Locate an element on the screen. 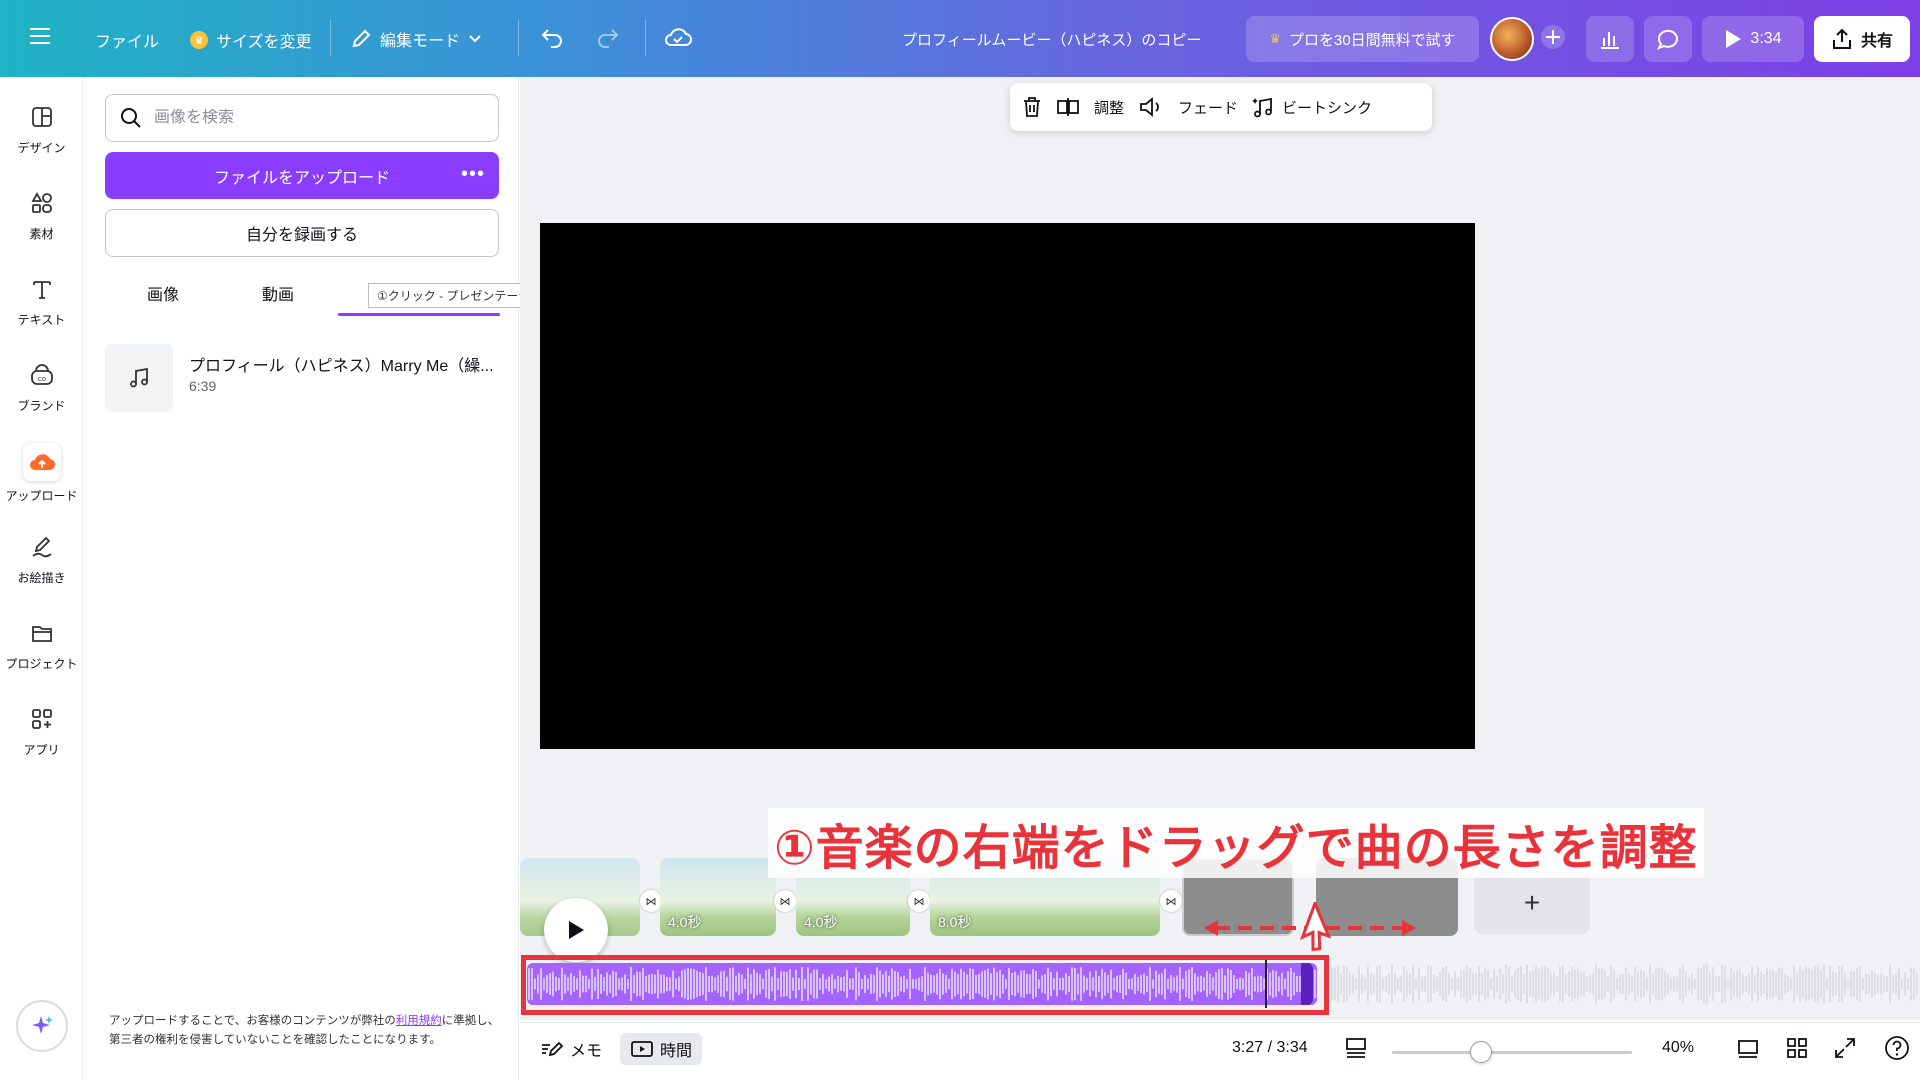 The width and height of the screenshot is (1920, 1080). insights-button is located at coordinates (1610, 39).